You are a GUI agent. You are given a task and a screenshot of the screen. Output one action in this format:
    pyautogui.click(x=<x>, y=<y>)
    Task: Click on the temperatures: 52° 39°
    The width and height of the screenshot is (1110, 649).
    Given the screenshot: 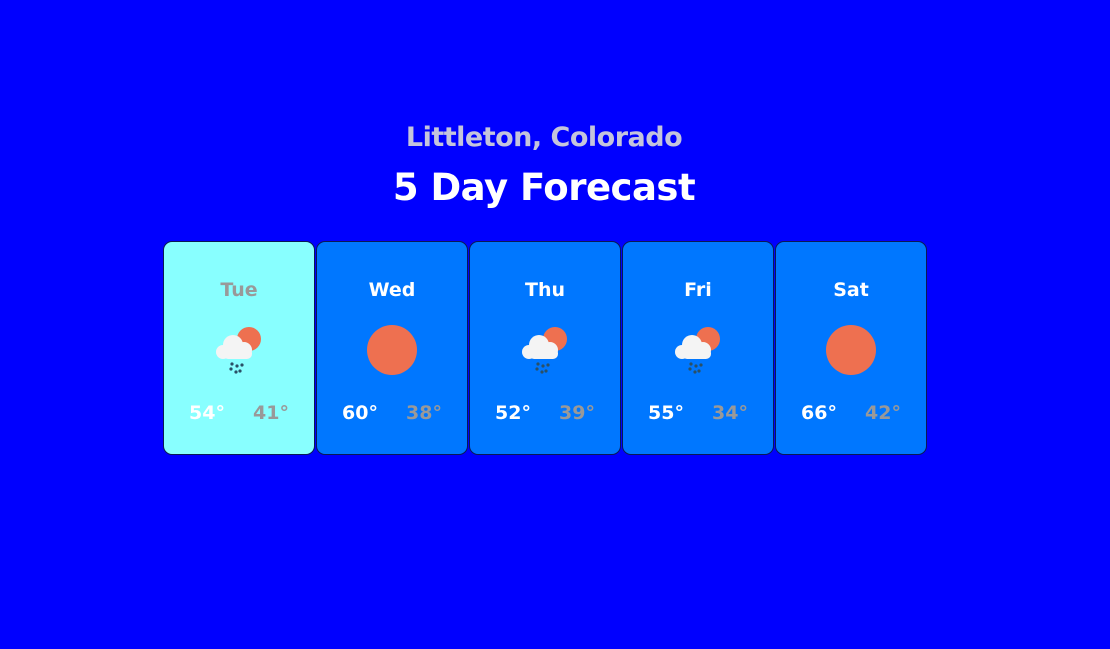 What is the action you would take?
    pyautogui.click(x=545, y=413)
    